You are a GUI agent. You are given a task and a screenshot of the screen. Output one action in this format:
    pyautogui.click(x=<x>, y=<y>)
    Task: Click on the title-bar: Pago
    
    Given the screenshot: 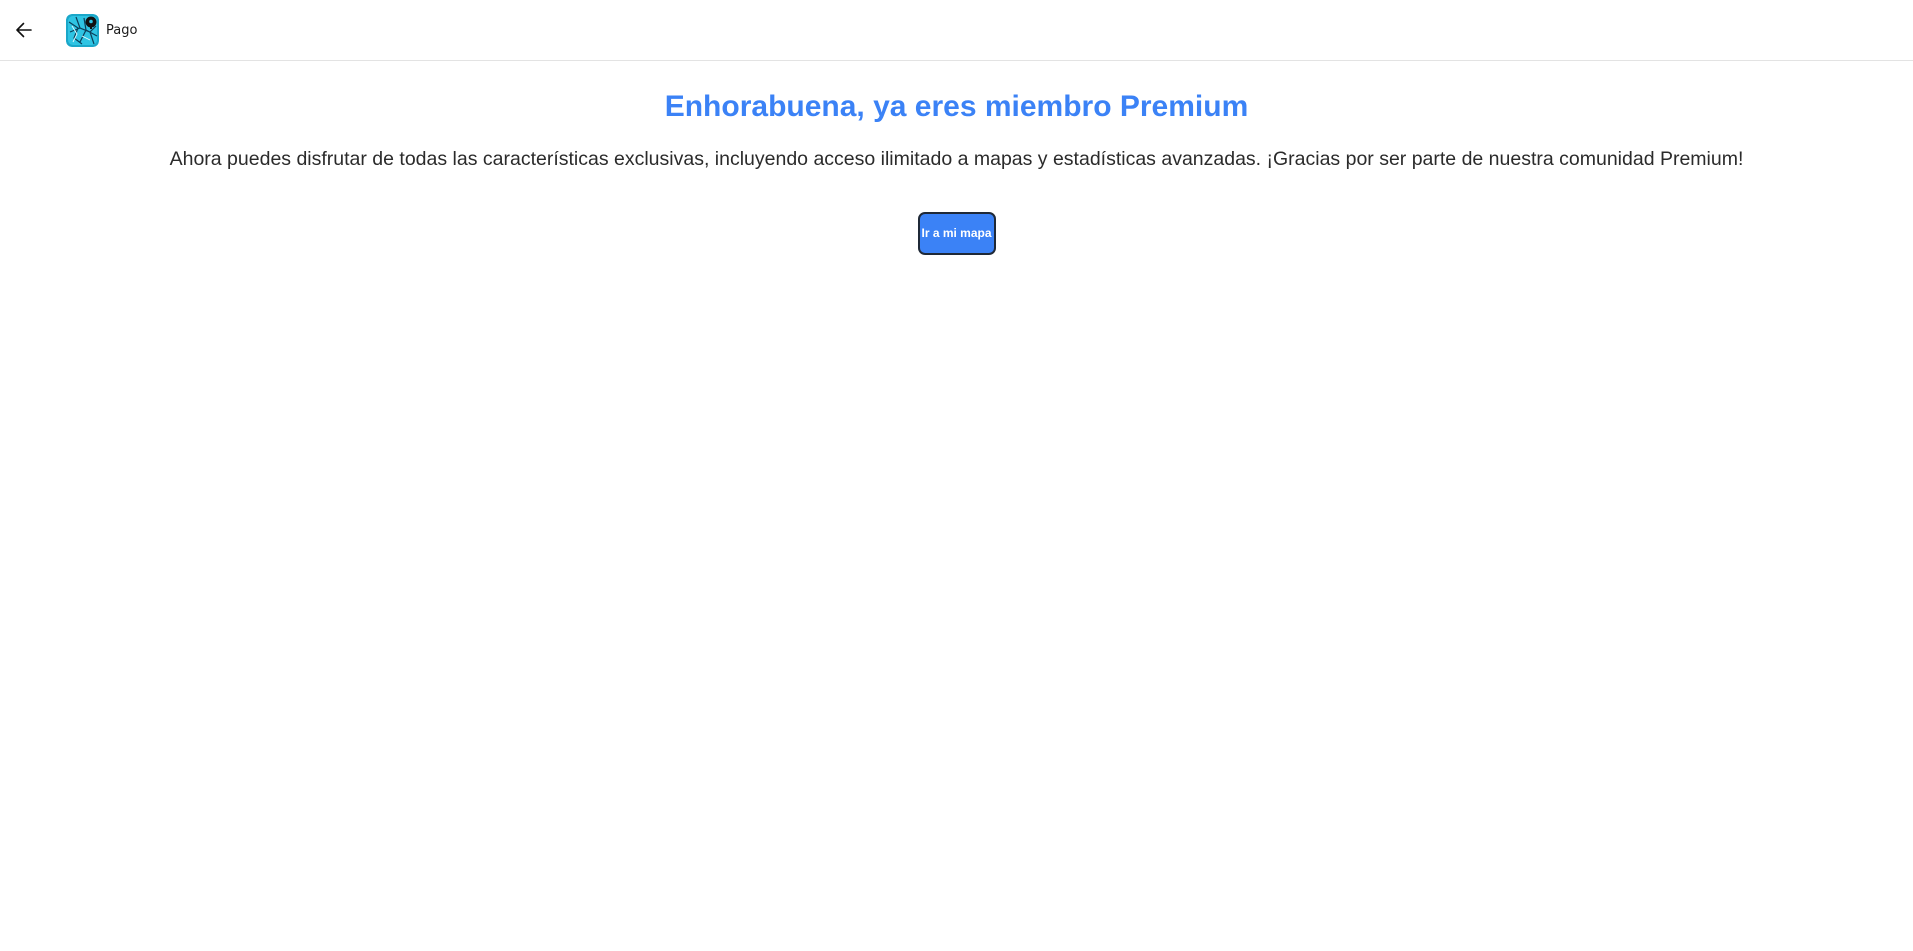 What is the action you would take?
    pyautogui.click(x=956, y=30)
    